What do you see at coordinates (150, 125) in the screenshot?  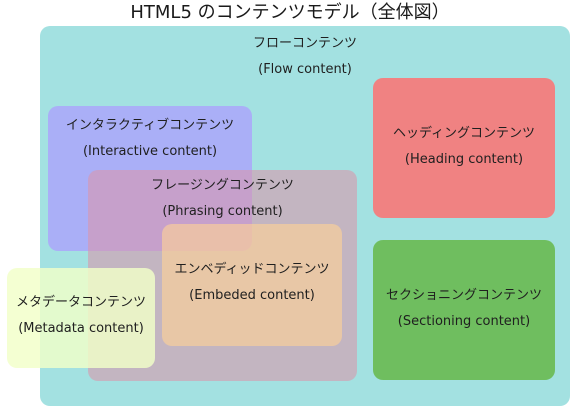 I see `interactive-content-ja: インタラクティブコンテンツ` at bounding box center [150, 125].